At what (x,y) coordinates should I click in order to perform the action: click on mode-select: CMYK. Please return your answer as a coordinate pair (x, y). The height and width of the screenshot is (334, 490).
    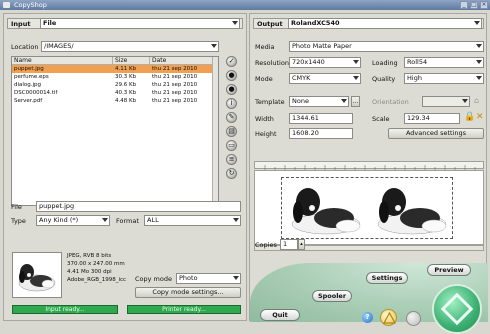
    Looking at the image, I should click on (325, 78).